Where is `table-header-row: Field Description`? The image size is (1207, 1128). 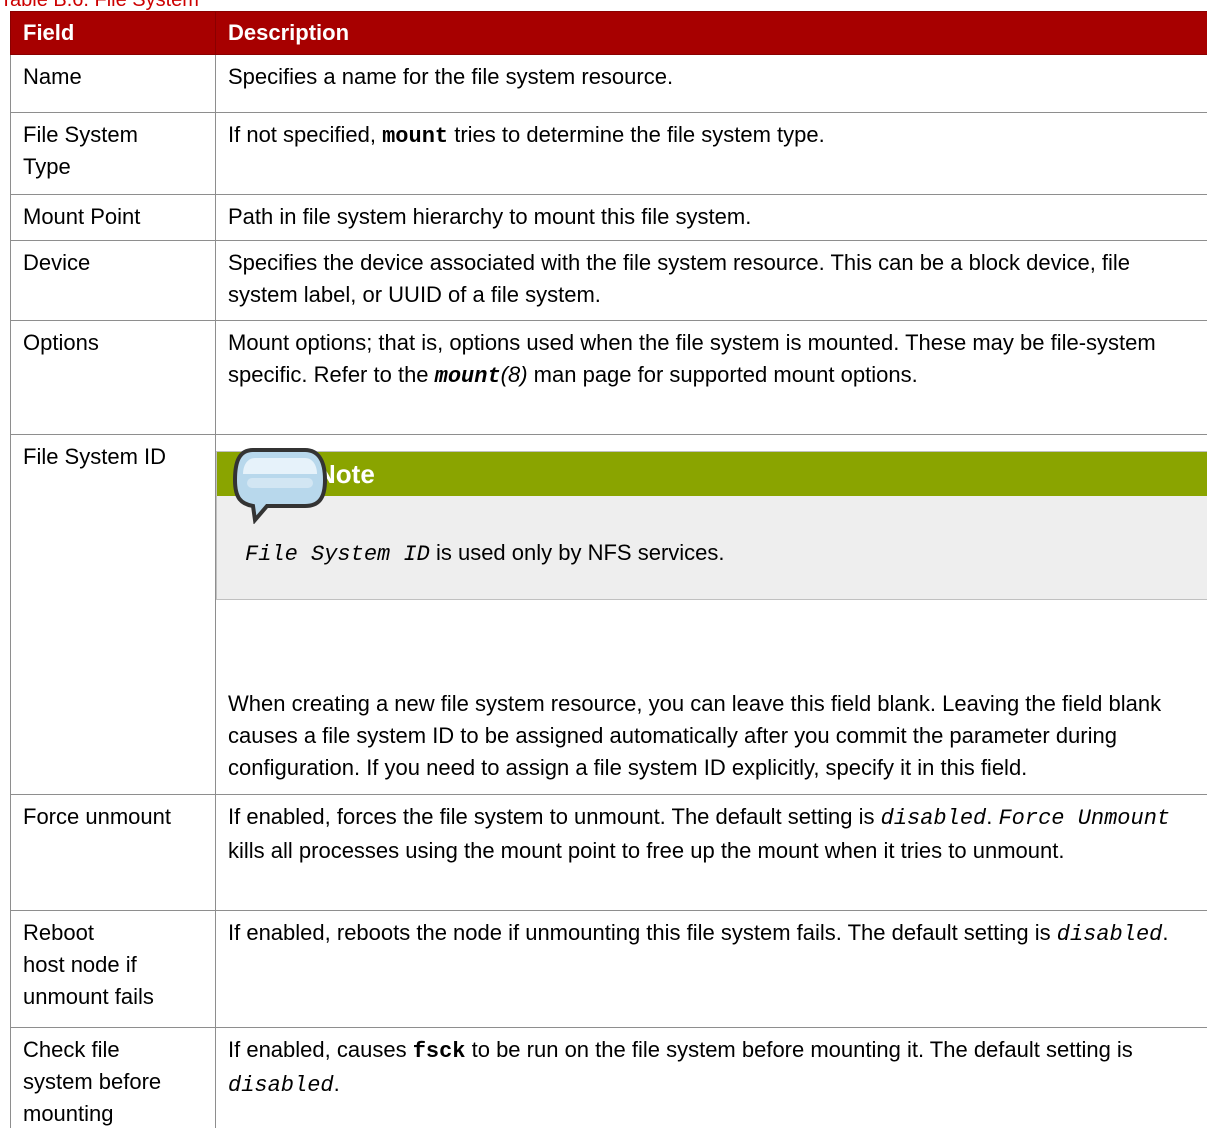 table-header-row: Field Description is located at coordinates (608, 33).